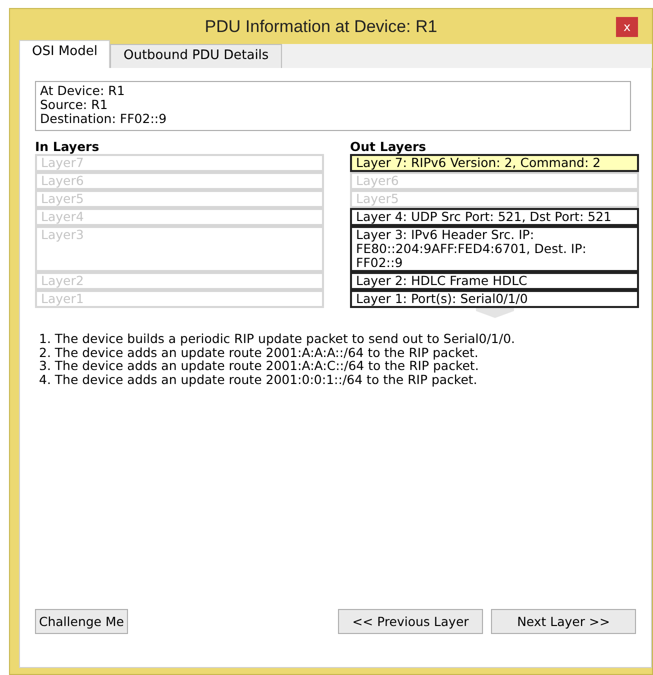 This screenshot has height=675, width=653. Describe the element at coordinates (104, 119) in the screenshot. I see `info-text: Destination: FF02::9` at that location.